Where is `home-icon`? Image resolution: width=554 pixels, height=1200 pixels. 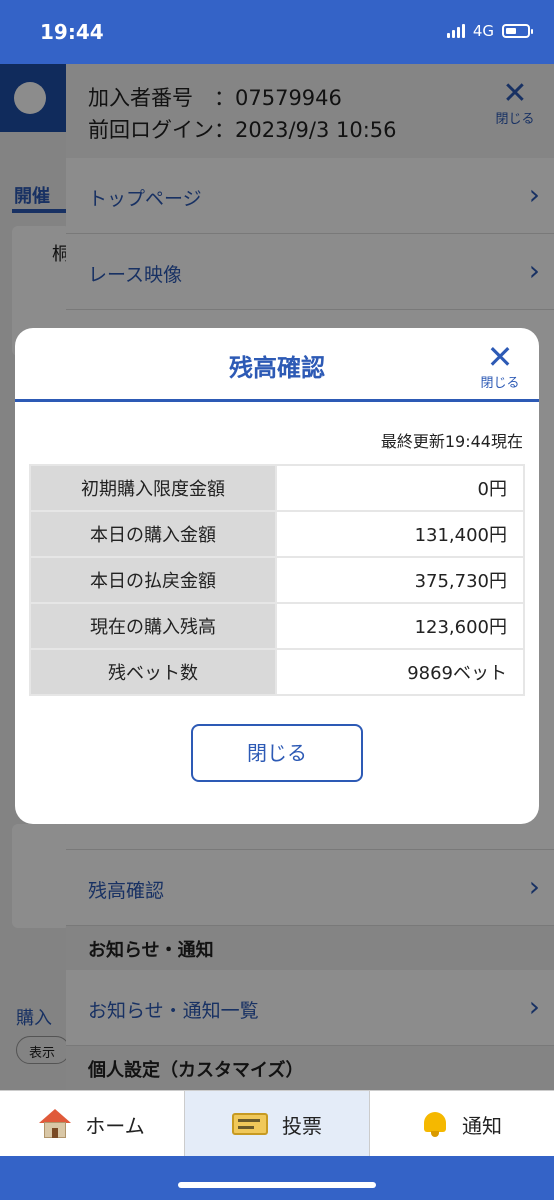
home-icon is located at coordinates (55, 1124).